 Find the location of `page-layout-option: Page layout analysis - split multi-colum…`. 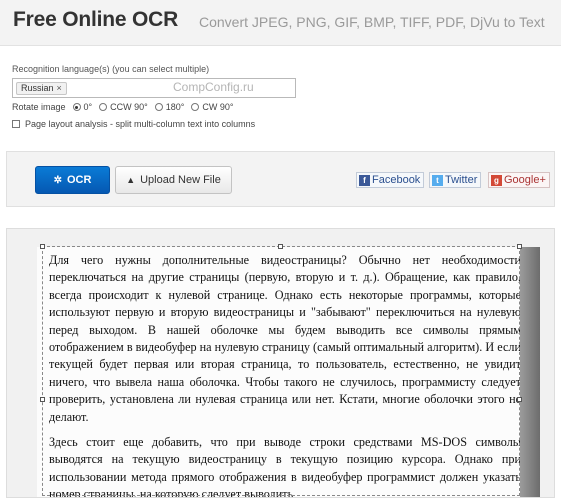

page-layout-option: Page layout analysis - split multi-colum… is located at coordinates (133, 124).